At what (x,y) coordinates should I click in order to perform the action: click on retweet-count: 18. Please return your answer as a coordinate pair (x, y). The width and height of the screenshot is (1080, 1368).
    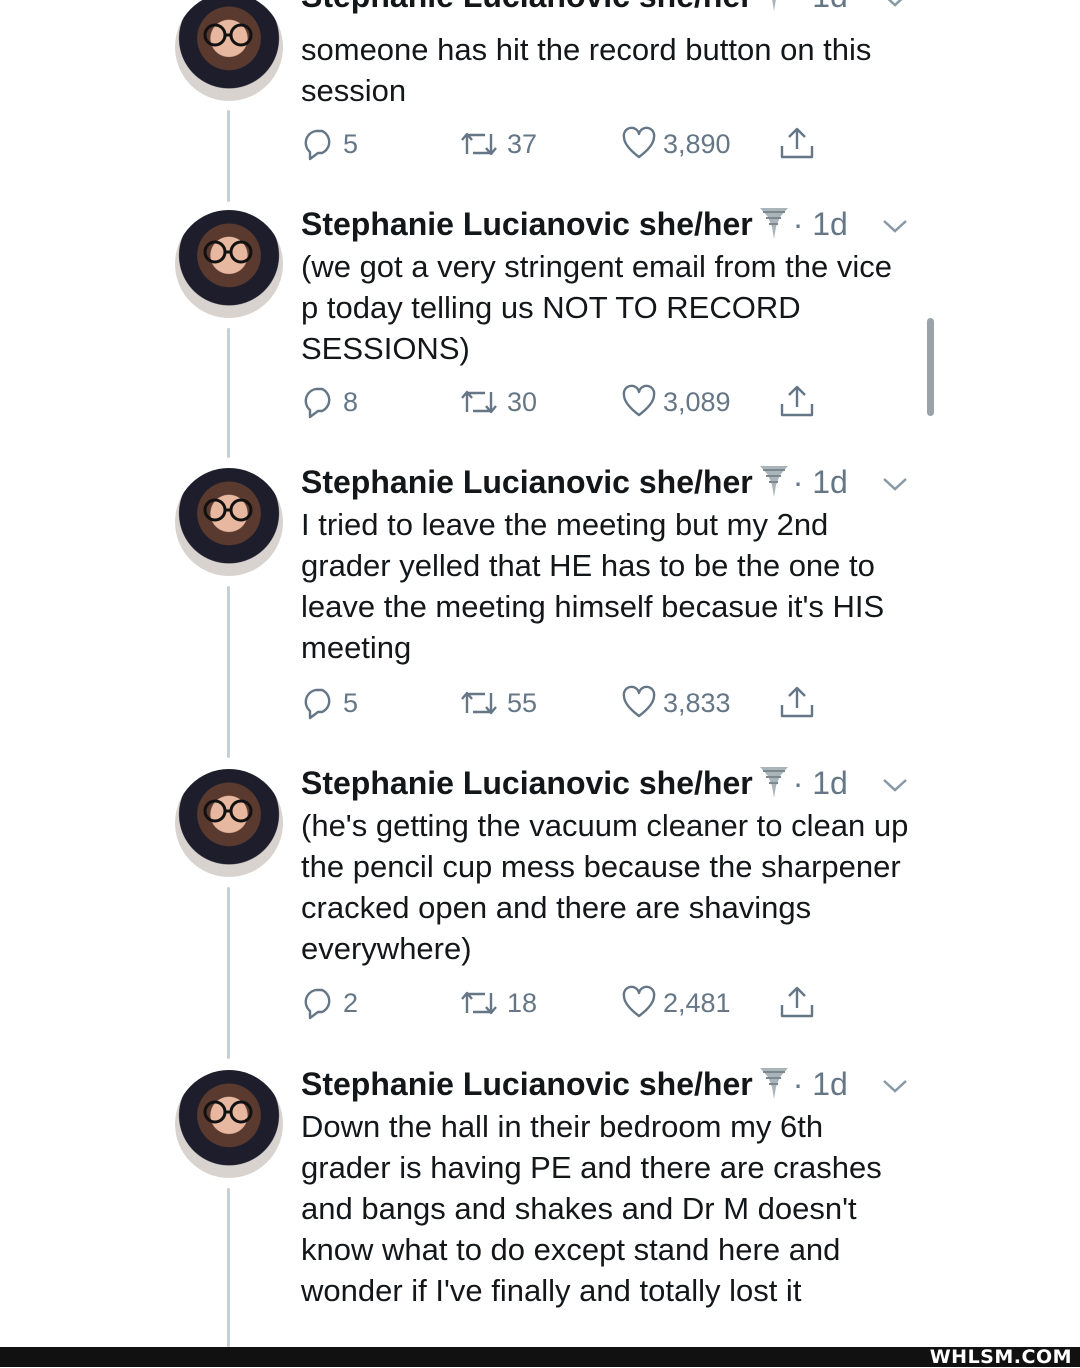
    Looking at the image, I should click on (522, 1002).